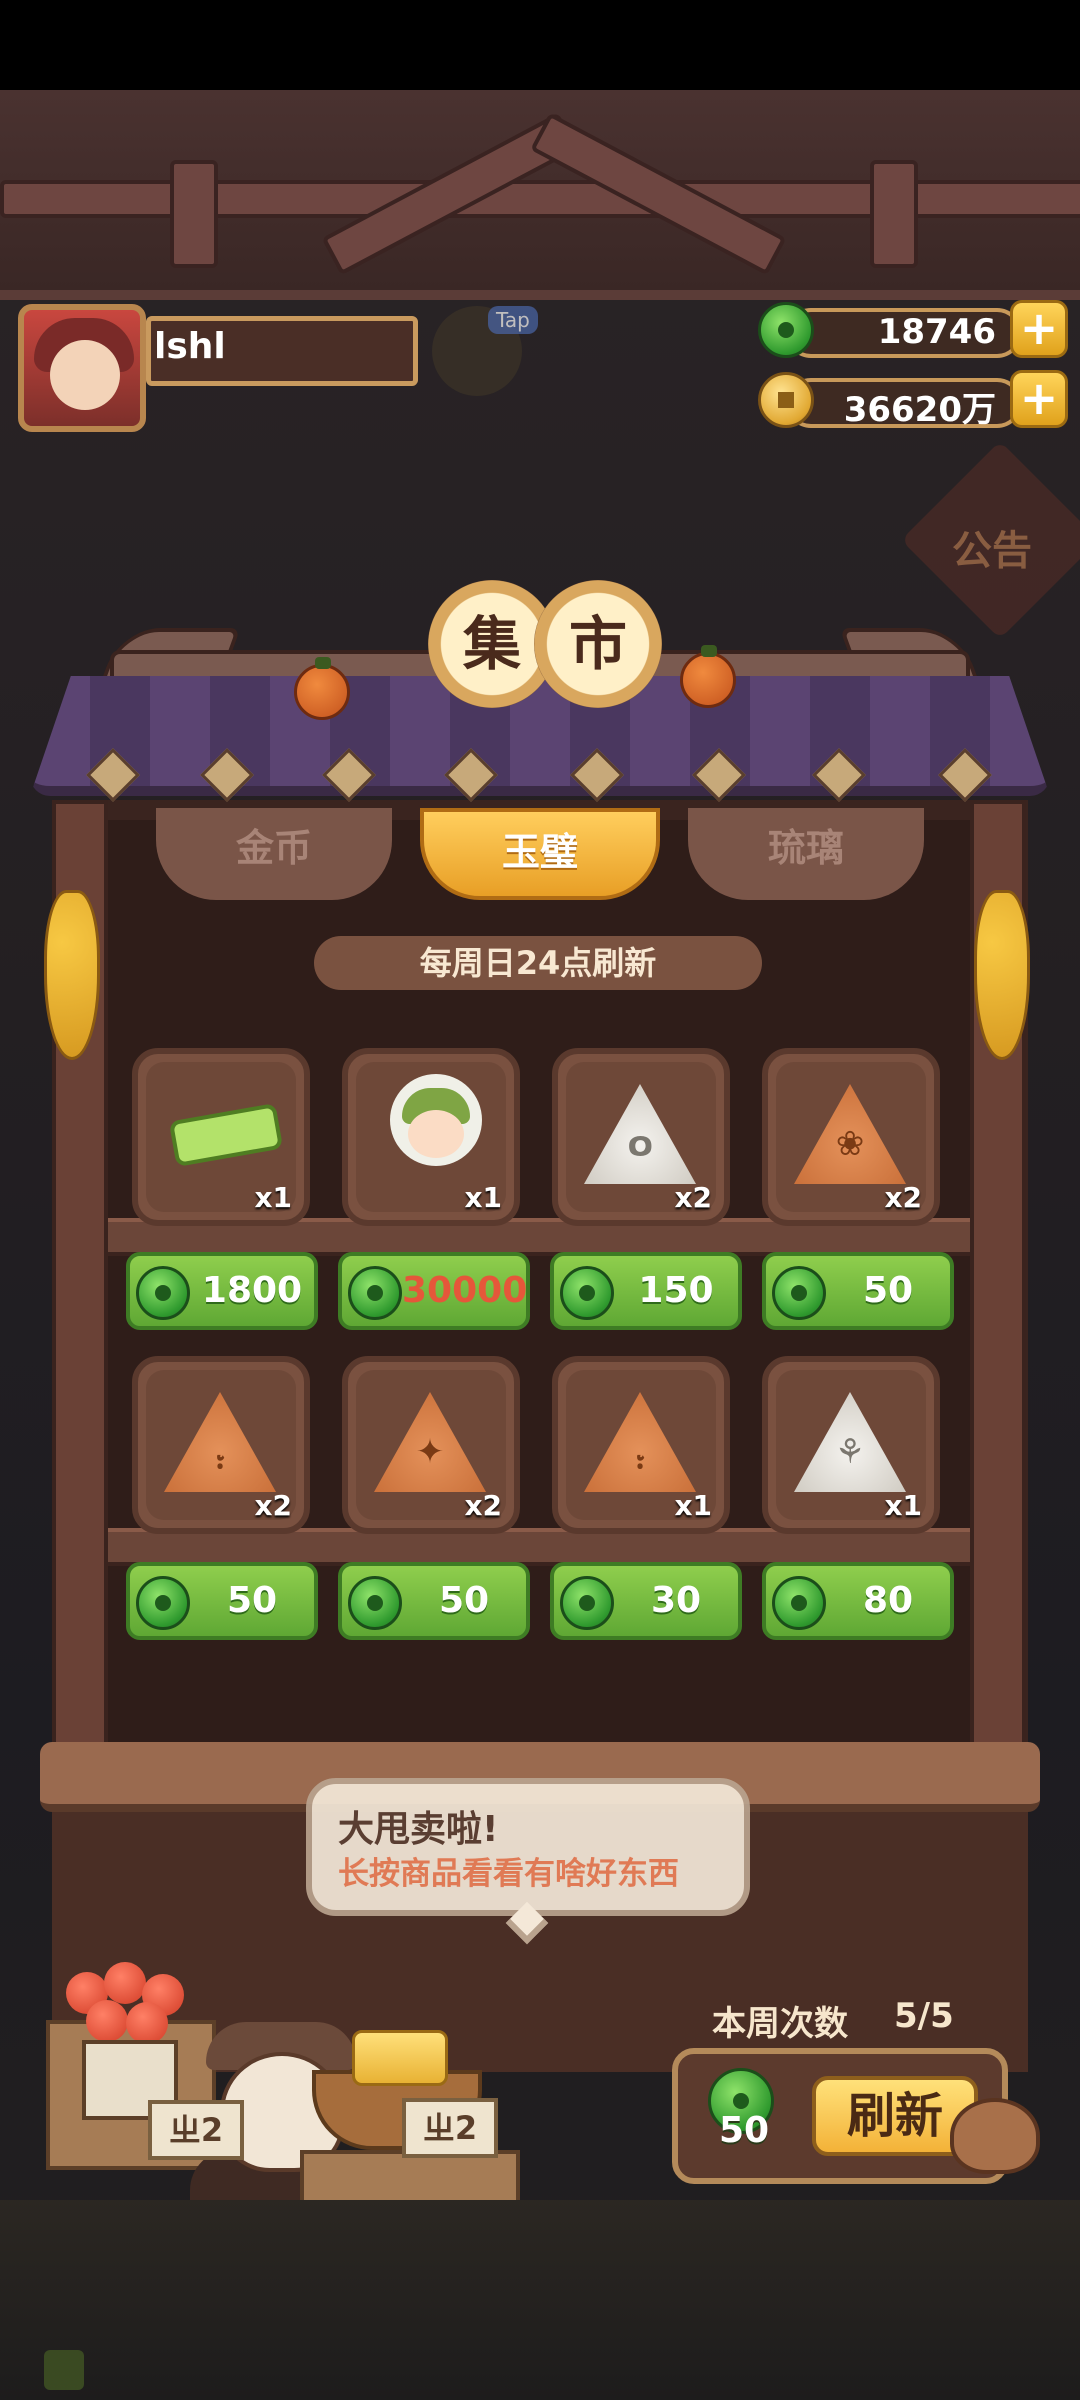 The width and height of the screenshot is (1080, 2400). Describe the element at coordinates (190, 346) in the screenshot. I see `player-name: lshl` at that location.